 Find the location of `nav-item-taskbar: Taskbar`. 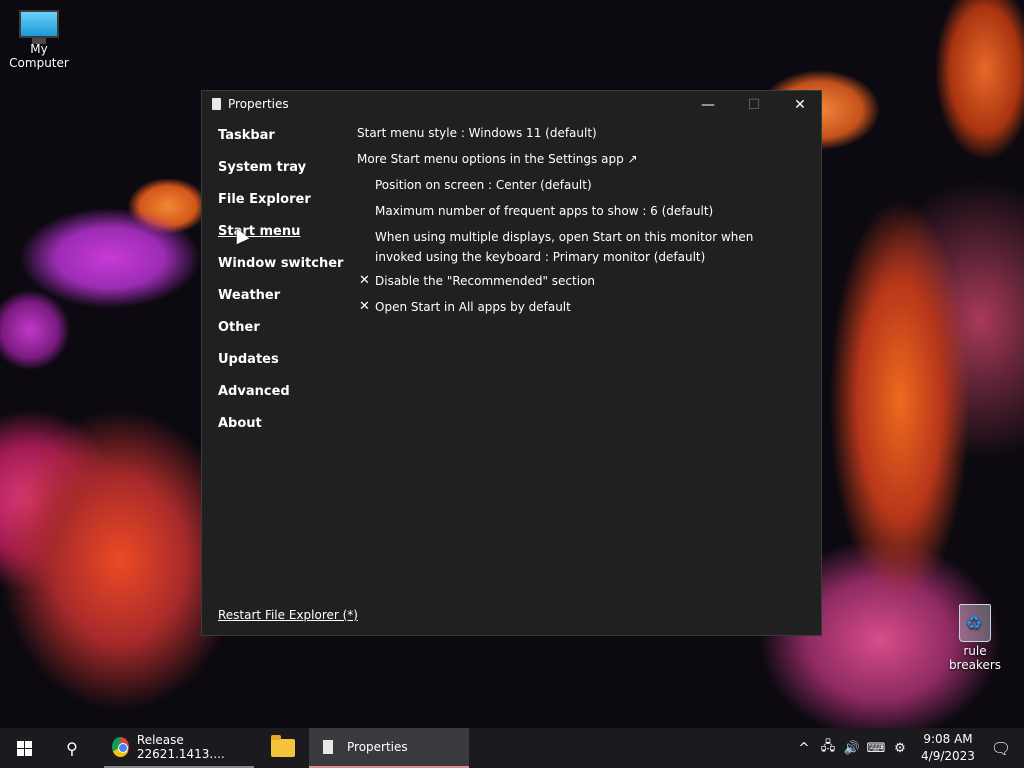

nav-item-taskbar: Taskbar is located at coordinates (280, 144).